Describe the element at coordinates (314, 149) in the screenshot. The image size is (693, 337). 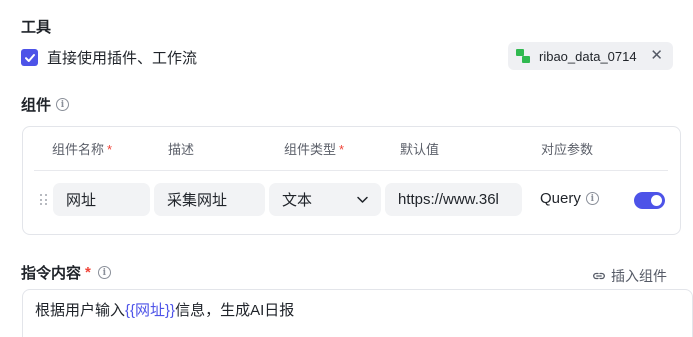
I see `header-component-type: 组件类型 *` at that location.